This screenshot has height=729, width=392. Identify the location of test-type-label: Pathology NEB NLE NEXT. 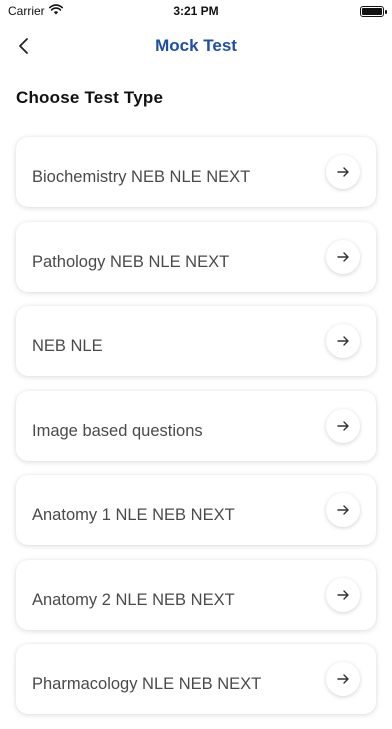
(131, 261).